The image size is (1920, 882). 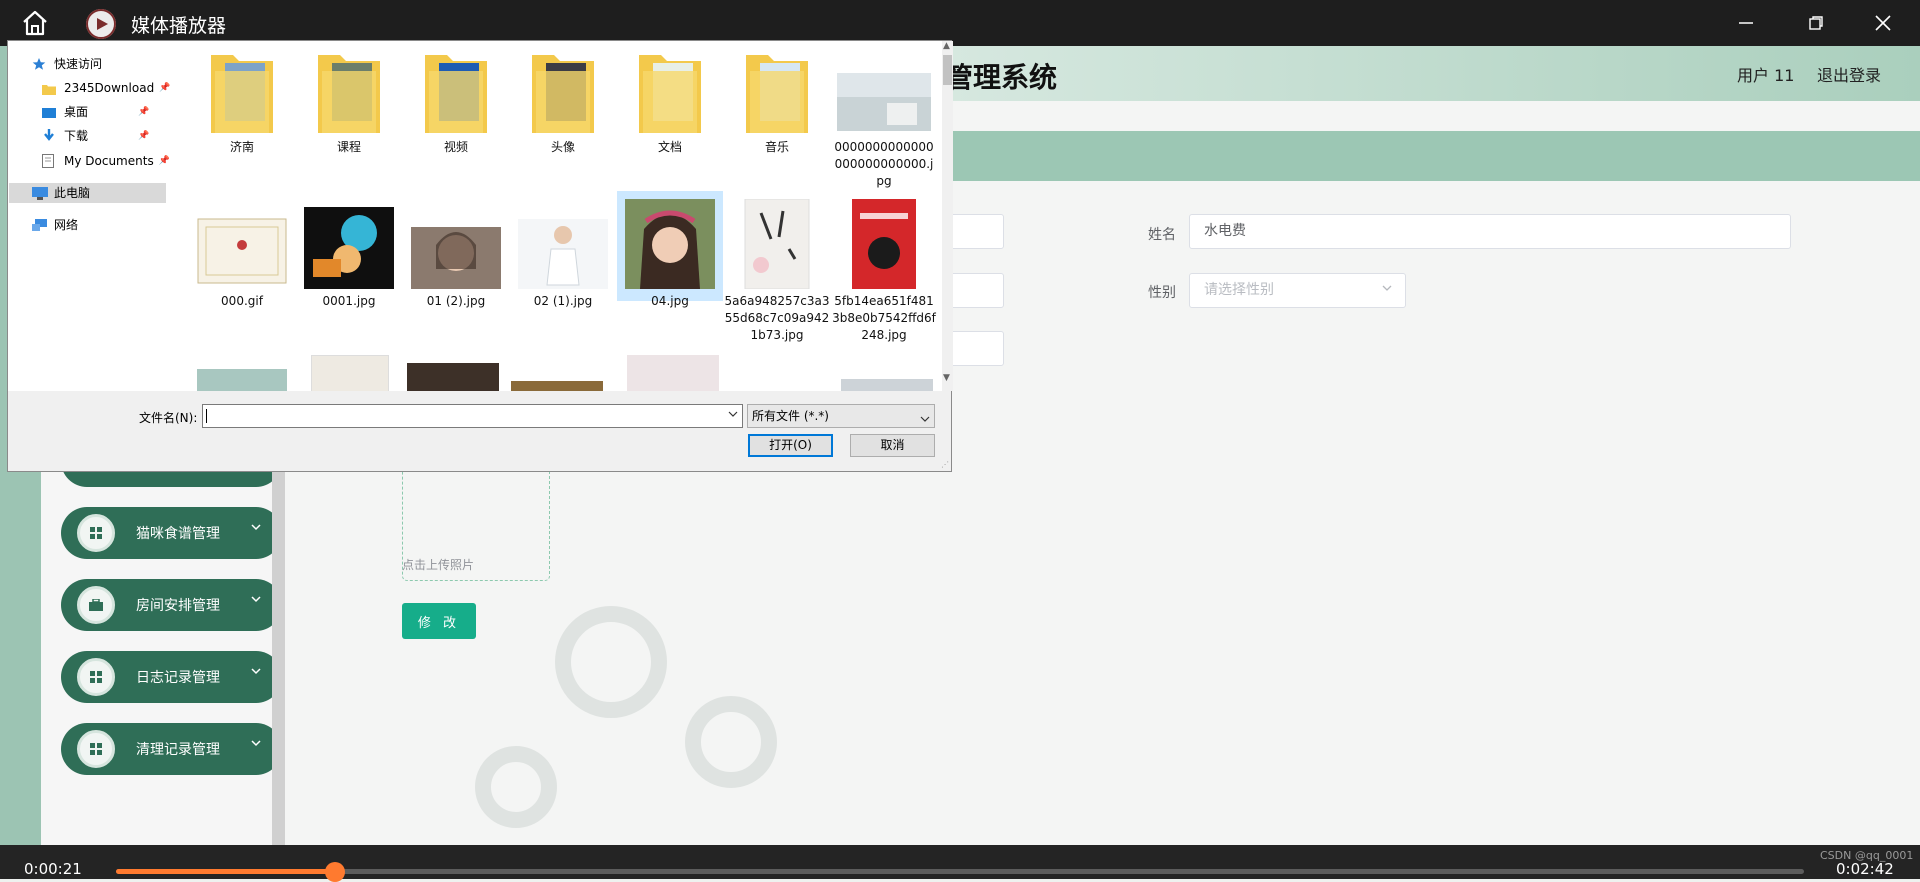 I want to click on current-time: 0:00:21, so click(x=53, y=869).